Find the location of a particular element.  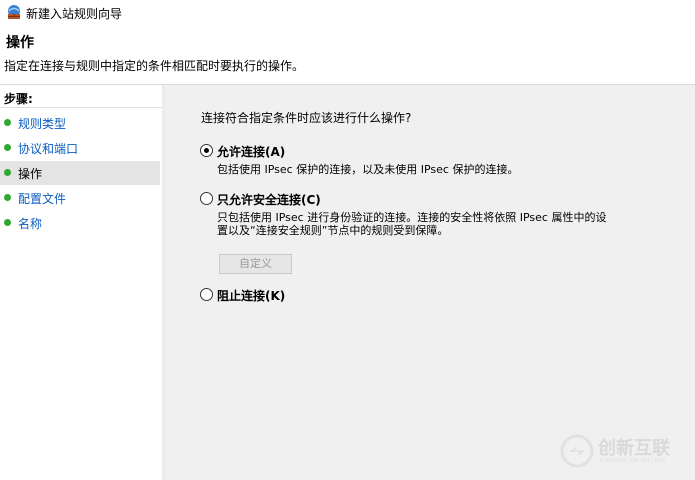

action-question: 连接符合指定条件时应该进行什么操作? is located at coordinates (306, 118).